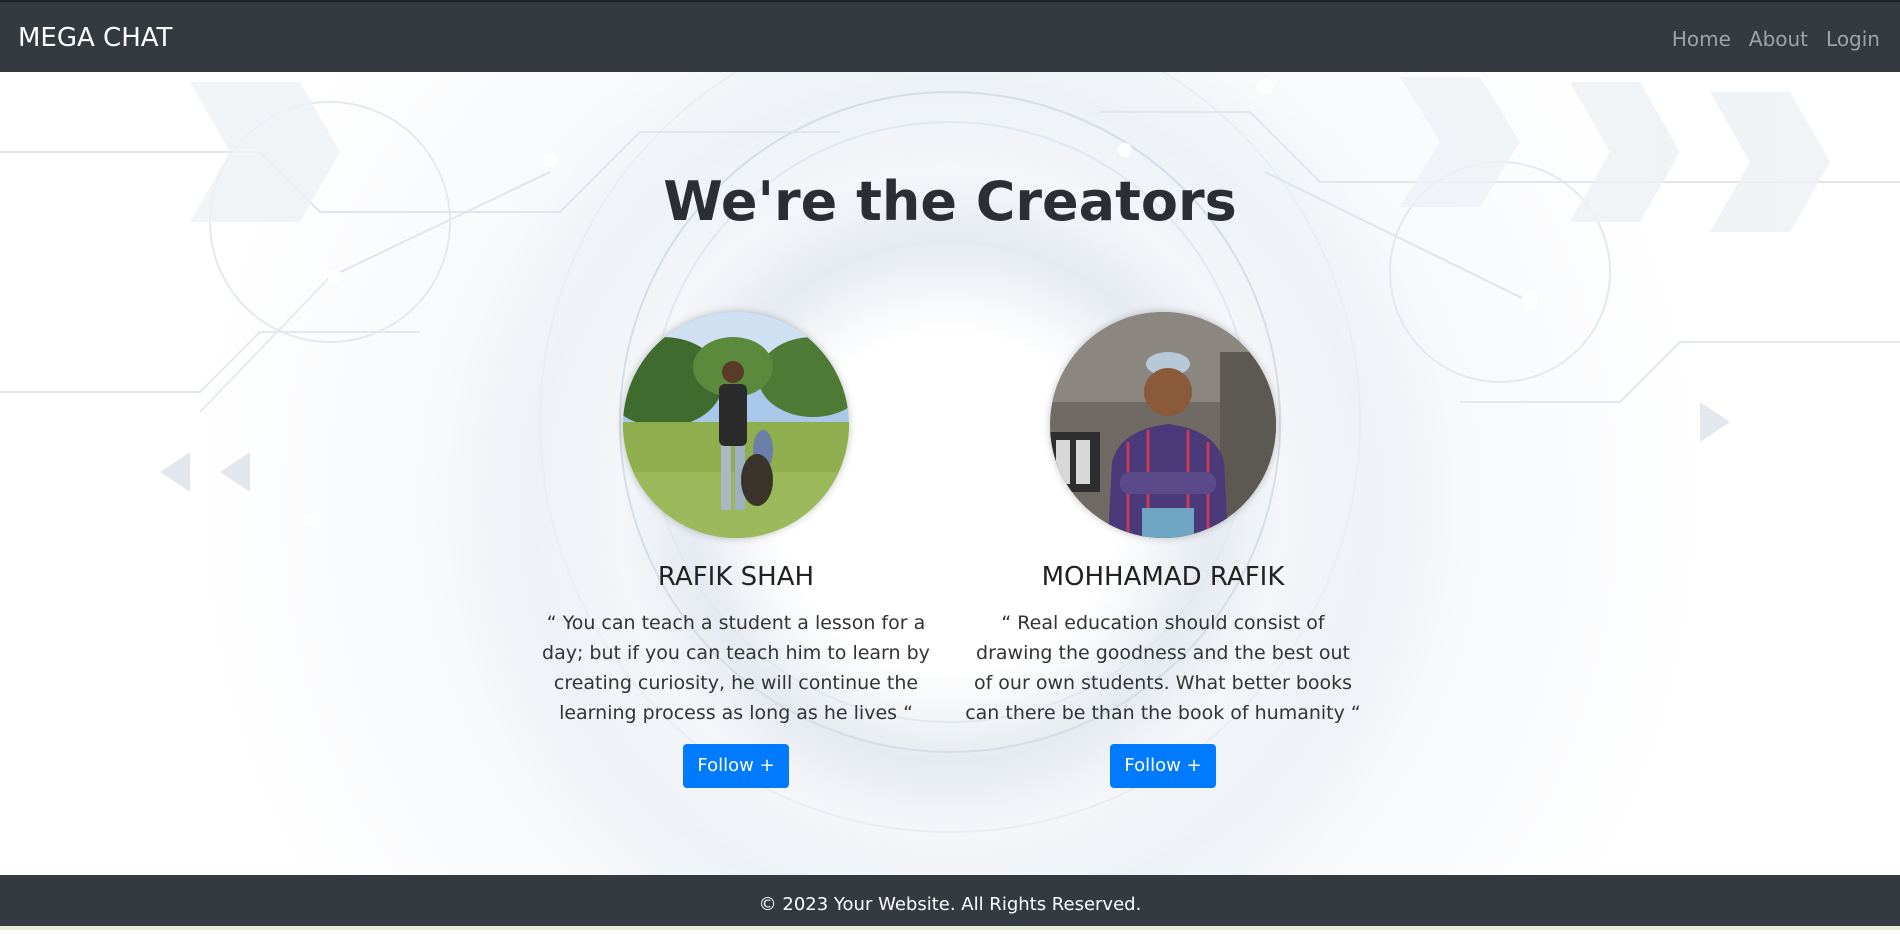  What do you see at coordinates (736, 577) in the screenshot?
I see `creator-name: RAFIK SHAH` at bounding box center [736, 577].